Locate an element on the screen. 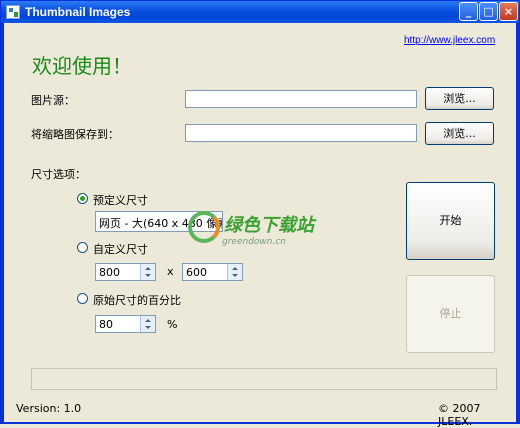 The height and width of the screenshot is (428, 520). watermark: 绿色下载站 greendown.cn is located at coordinates (262, 232).